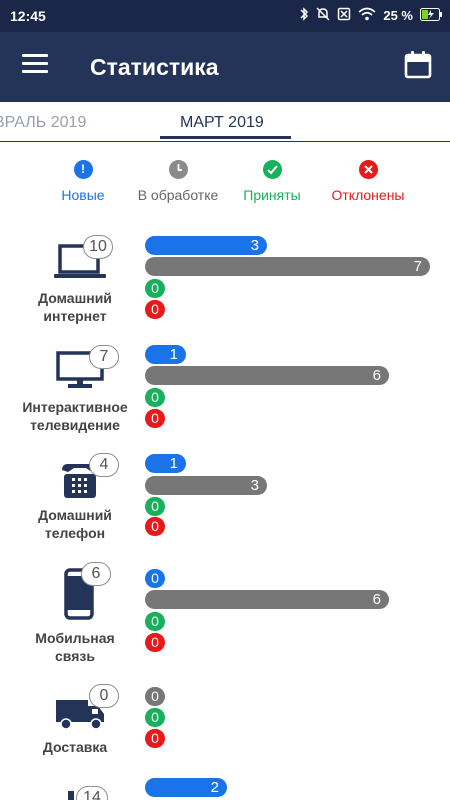  I want to click on battery-charging-icon, so click(431, 15).